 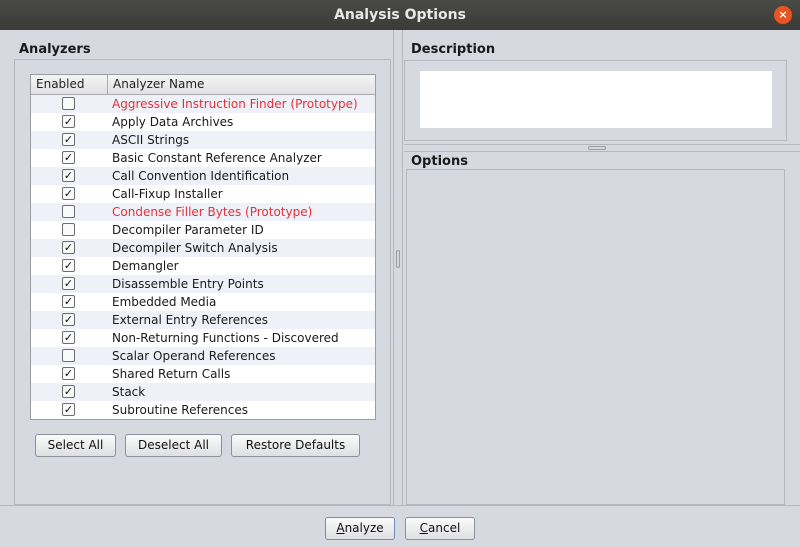 What do you see at coordinates (217, 158) in the screenshot?
I see `analyzer-name: Basic Constant Reference Analyzer` at bounding box center [217, 158].